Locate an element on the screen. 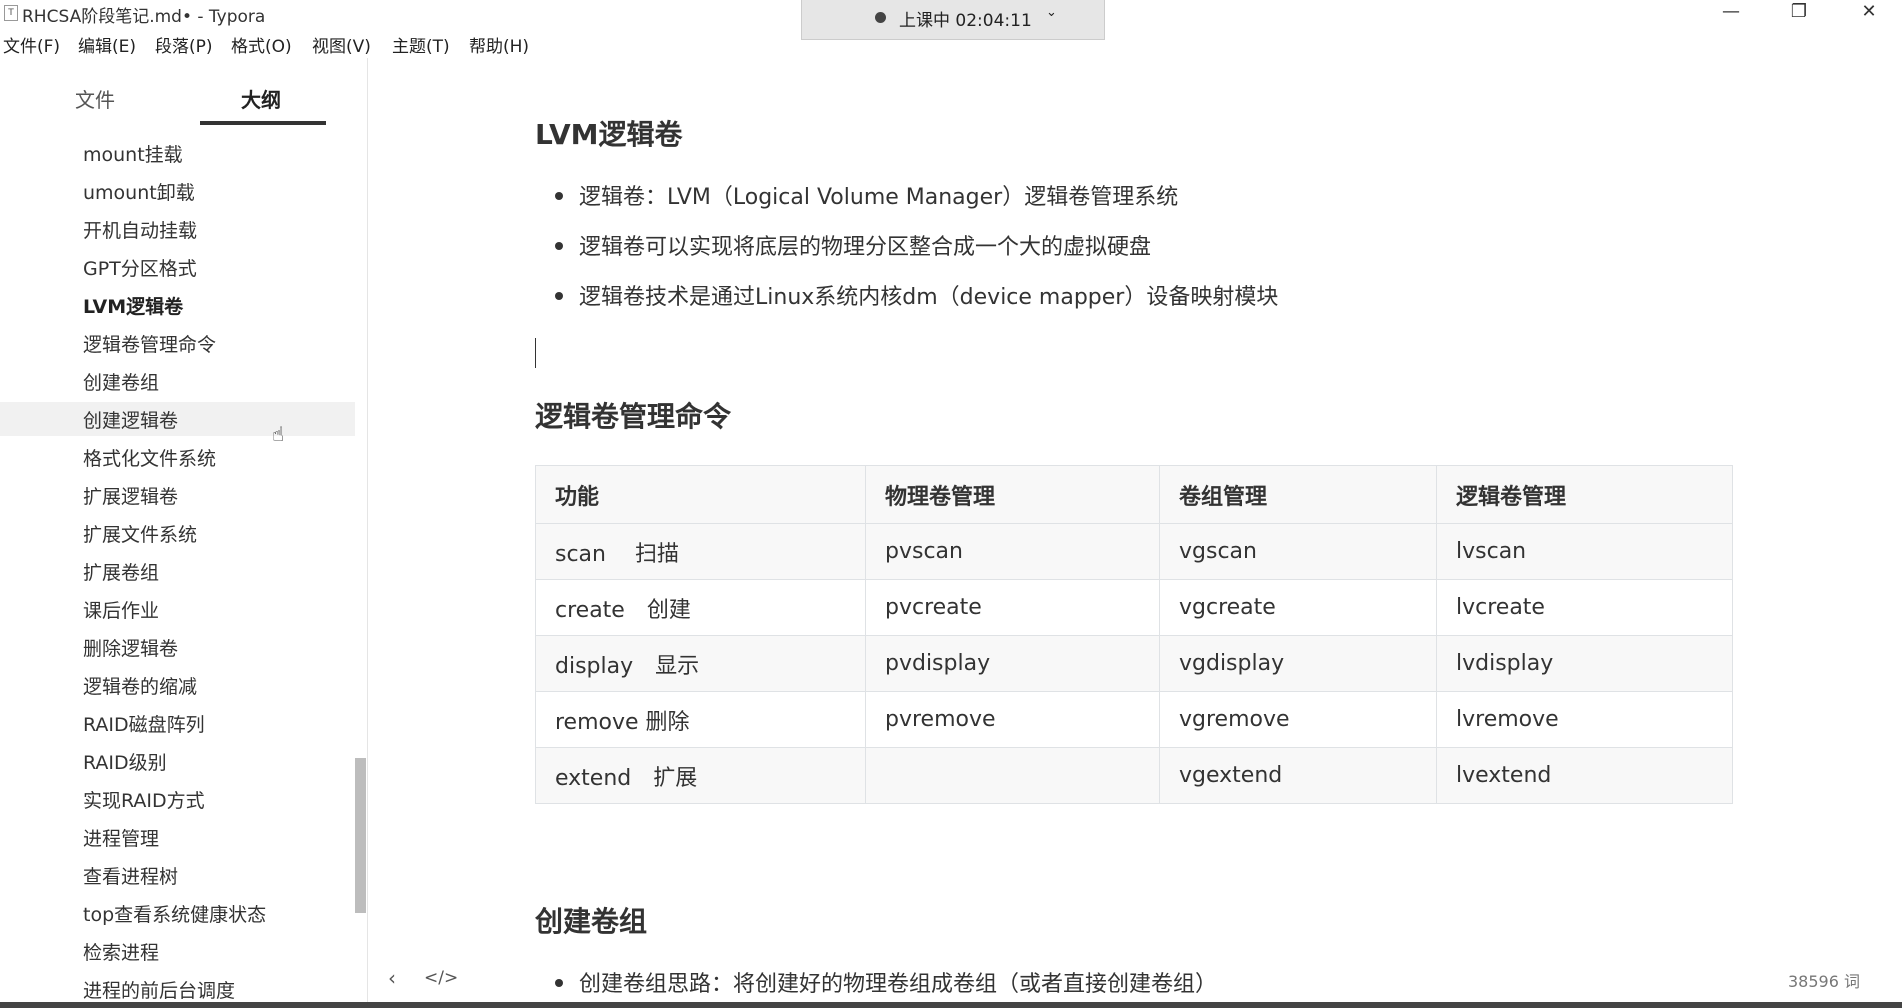 The image size is (1902, 1008). tab-files: 文件 is located at coordinates (95, 98).